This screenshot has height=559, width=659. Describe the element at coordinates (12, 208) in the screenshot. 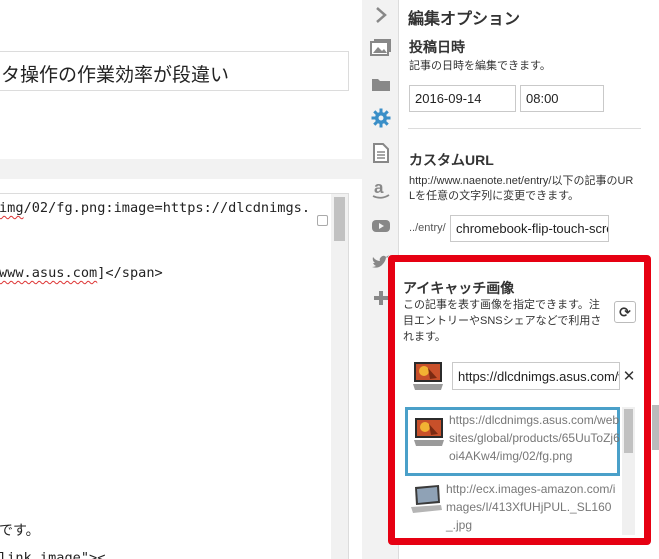

I see `code-text-underlined: img` at that location.